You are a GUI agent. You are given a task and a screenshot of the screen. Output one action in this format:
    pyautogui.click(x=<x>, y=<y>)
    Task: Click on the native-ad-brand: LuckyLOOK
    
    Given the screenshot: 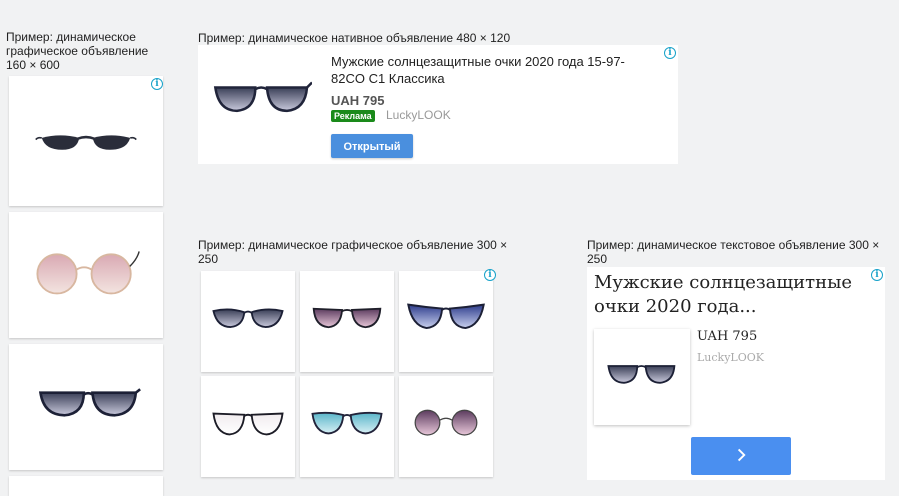 What is the action you would take?
    pyautogui.click(x=418, y=115)
    